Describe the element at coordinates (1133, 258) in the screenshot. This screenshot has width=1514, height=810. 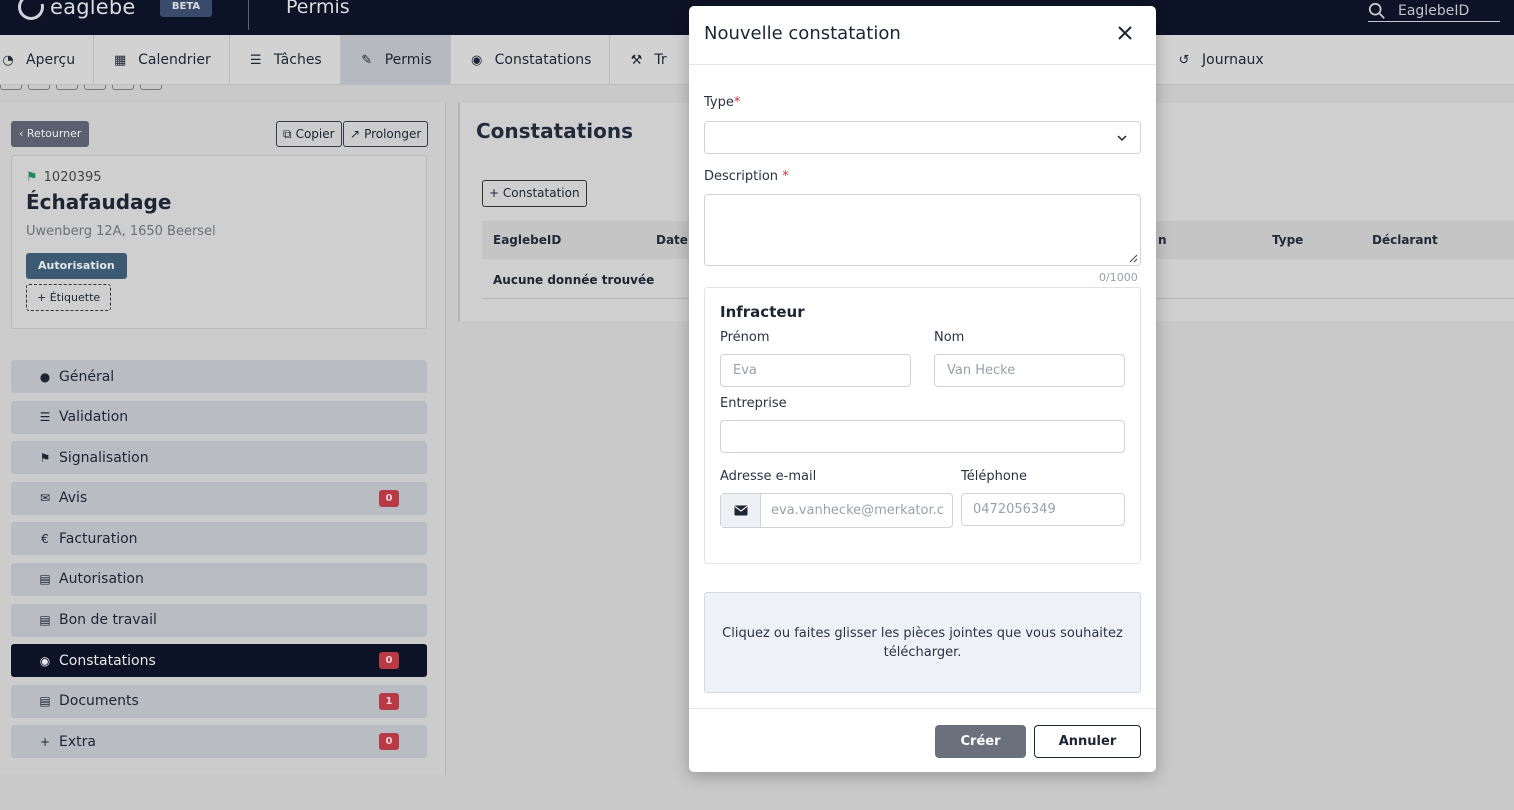
I see `resize-handle-icon` at that location.